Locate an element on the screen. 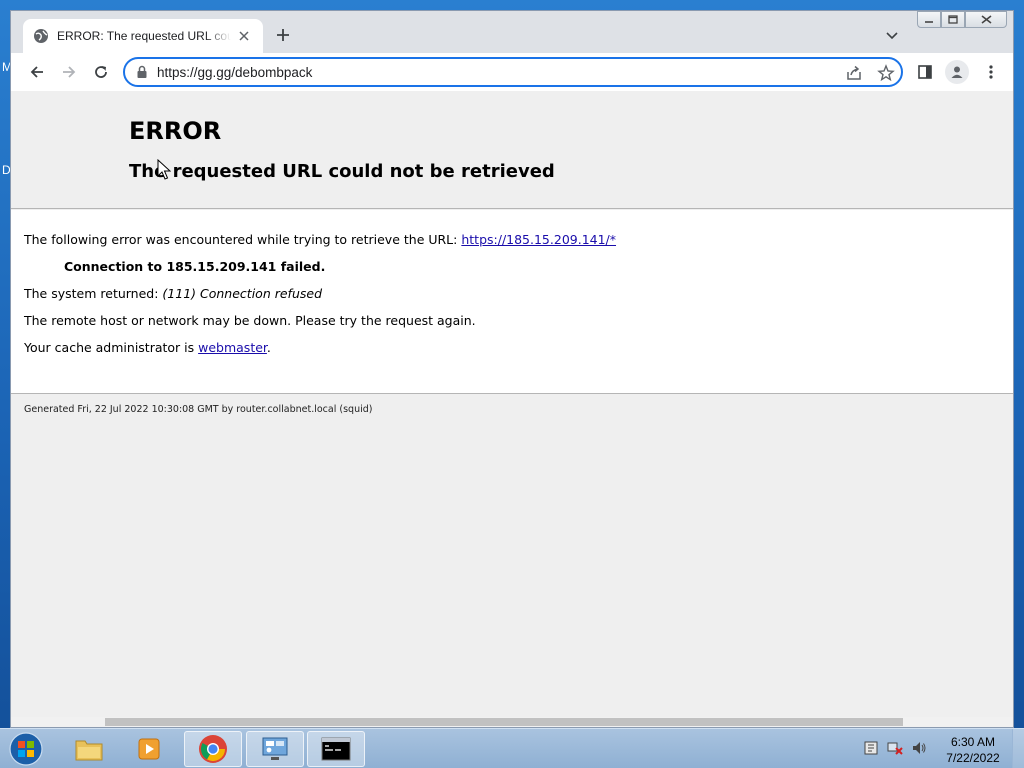 The image size is (1024, 768). share-icon is located at coordinates (854, 73).